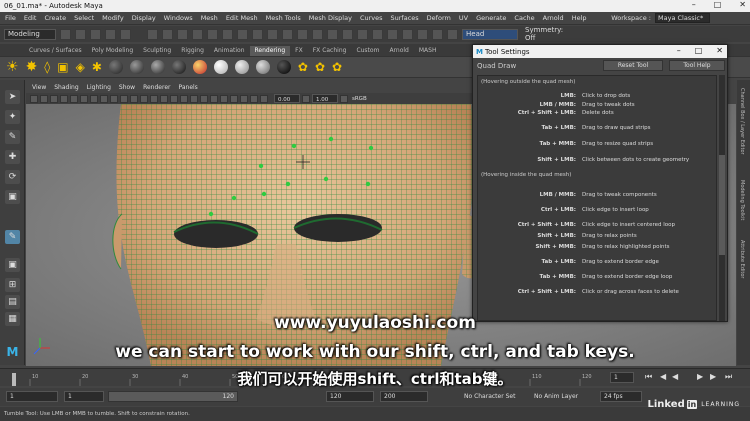  What do you see at coordinates (95, 34) in the screenshot?
I see `save-scene-icon` at bounding box center [95, 34].